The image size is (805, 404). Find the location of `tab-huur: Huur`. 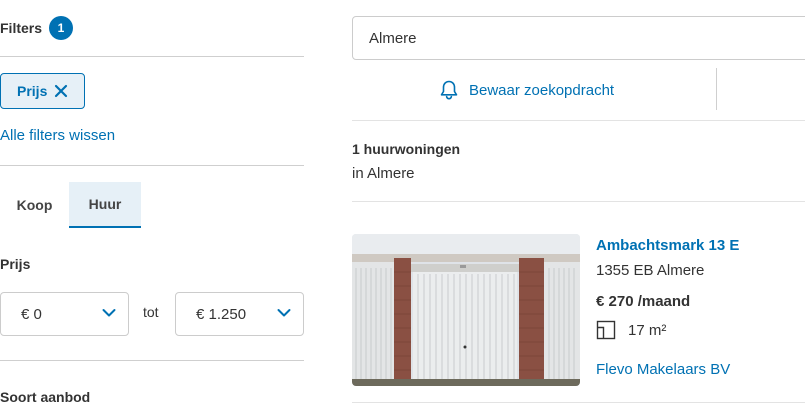

tab-huur: Huur is located at coordinates (105, 205).